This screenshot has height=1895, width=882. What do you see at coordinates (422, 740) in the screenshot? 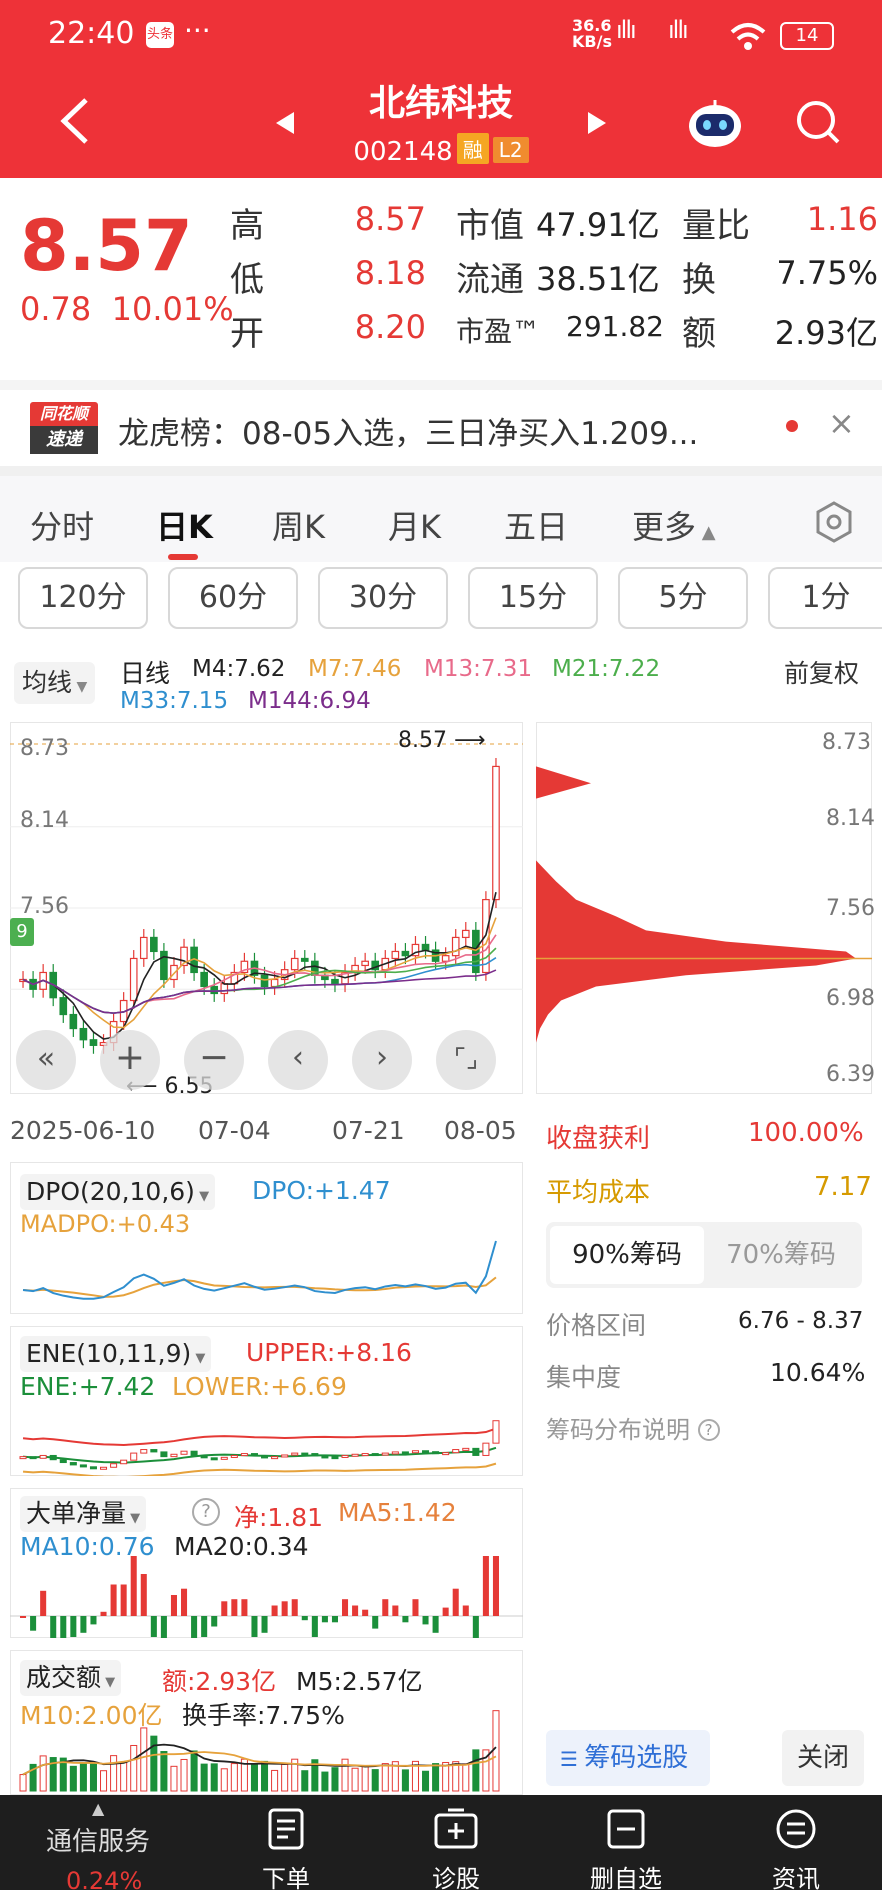
I see `high-marker-value: 8.57` at bounding box center [422, 740].